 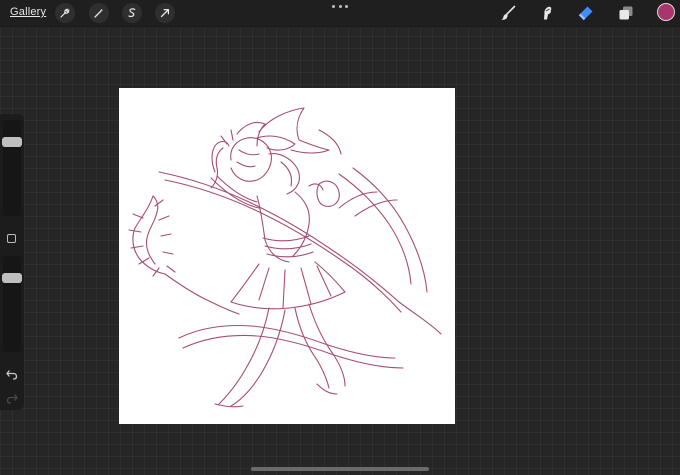 I want to click on opacity-slider, so click(x=12, y=304).